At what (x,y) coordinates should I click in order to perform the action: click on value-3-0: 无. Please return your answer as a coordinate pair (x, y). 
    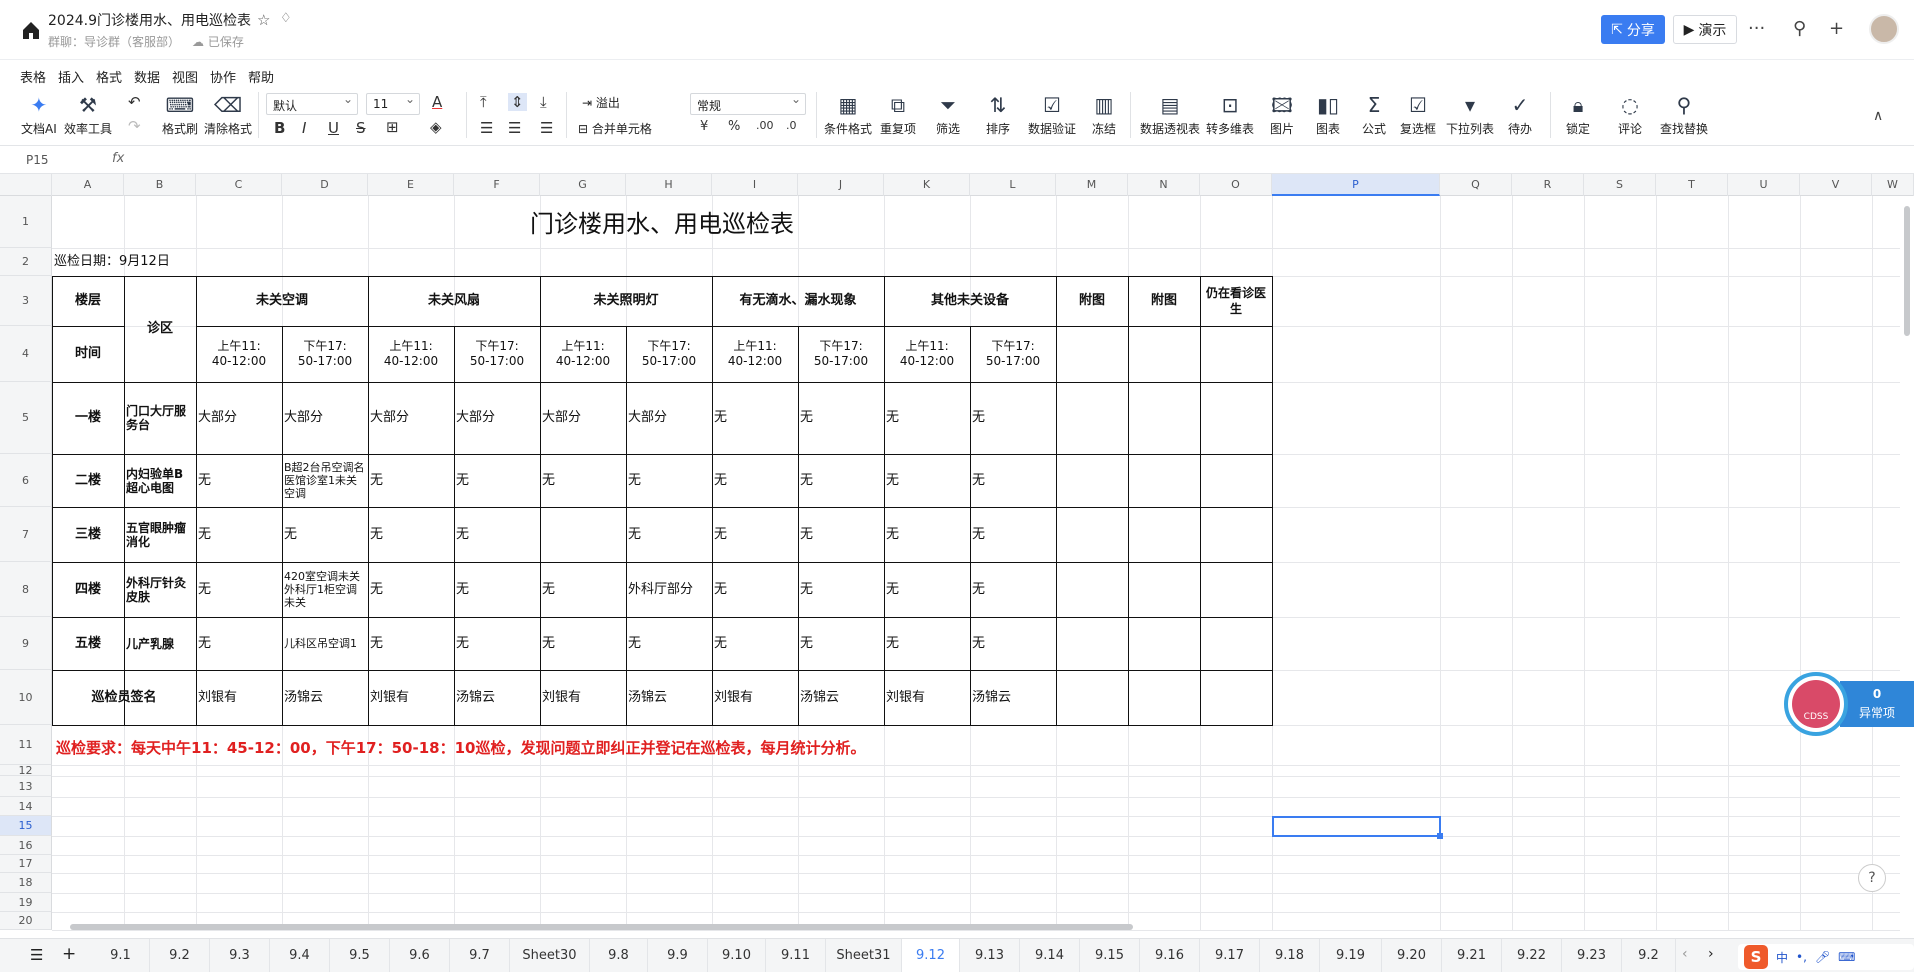
    Looking at the image, I should click on (239, 589).